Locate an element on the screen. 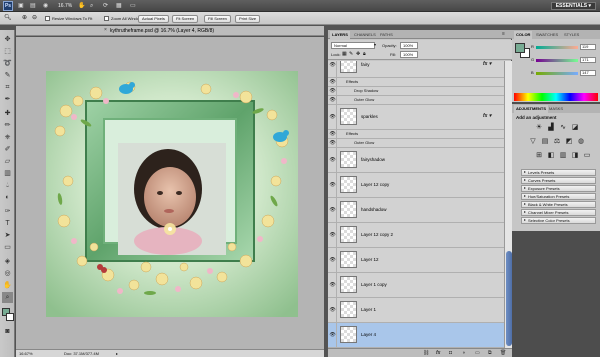 The height and width of the screenshot is (357, 600). curves-icon: ∿ is located at coordinates (563, 128).